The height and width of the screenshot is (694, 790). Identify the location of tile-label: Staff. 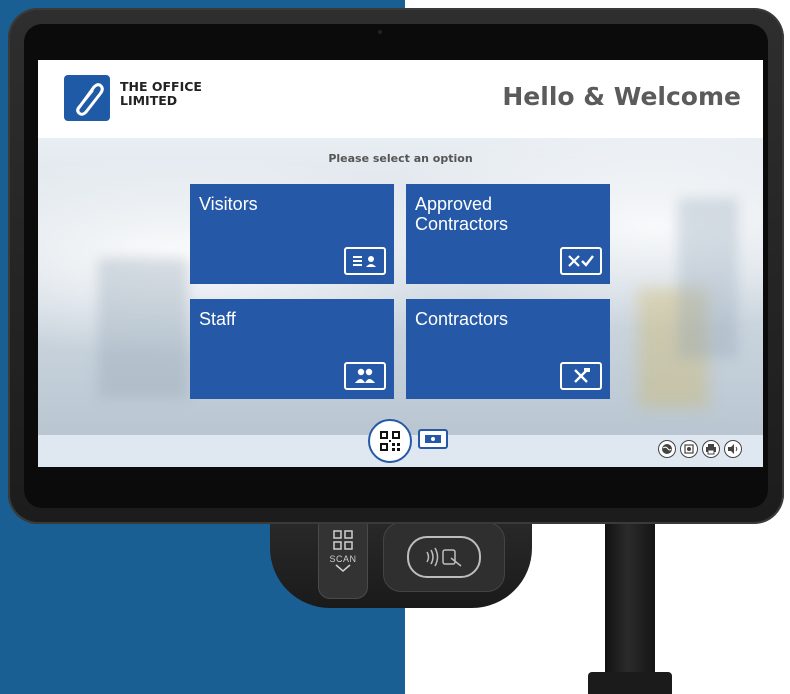
(217, 319).